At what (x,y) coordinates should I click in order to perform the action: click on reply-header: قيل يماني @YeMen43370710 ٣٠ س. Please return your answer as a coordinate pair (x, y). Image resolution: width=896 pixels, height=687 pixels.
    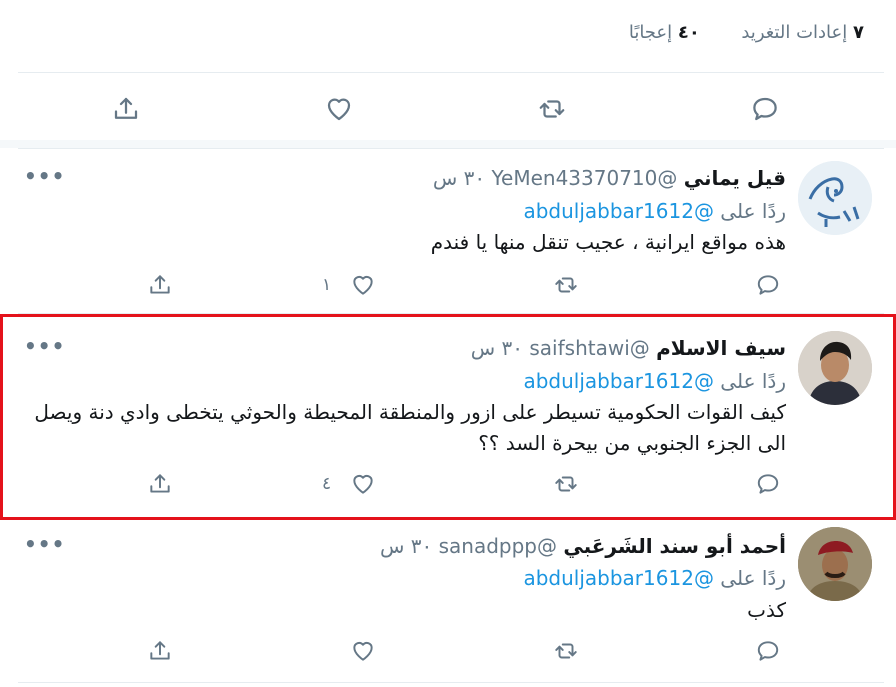
    Looking at the image, I should click on (609, 178).